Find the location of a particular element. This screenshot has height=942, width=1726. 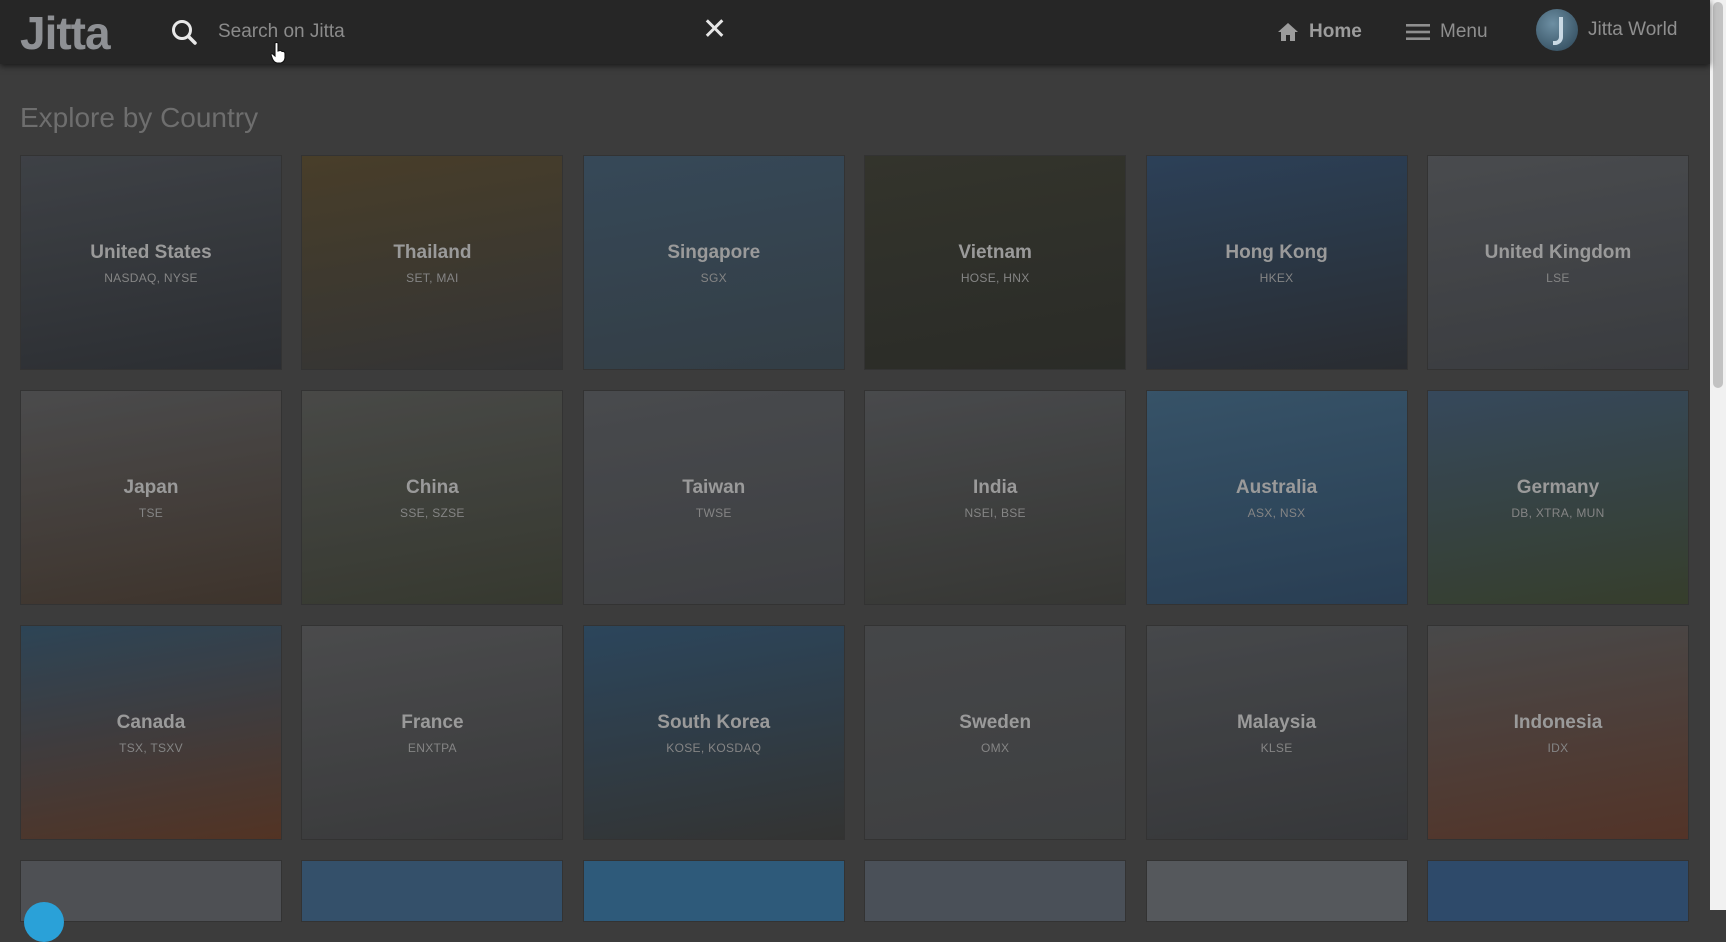

country-card: Thailand SET, MAI is located at coordinates (432, 262).